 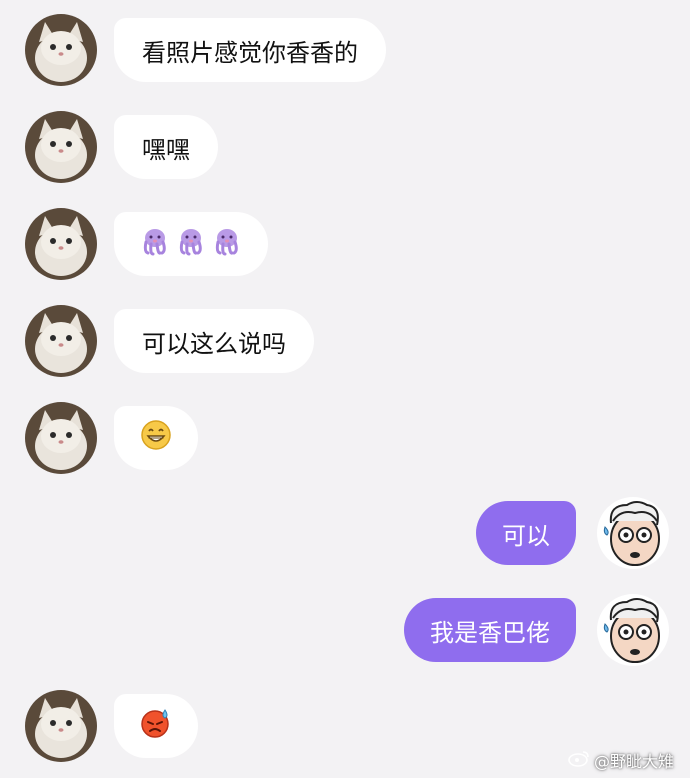 I want to click on message-text: 看照片感觉你香香的, so click(x=250, y=52).